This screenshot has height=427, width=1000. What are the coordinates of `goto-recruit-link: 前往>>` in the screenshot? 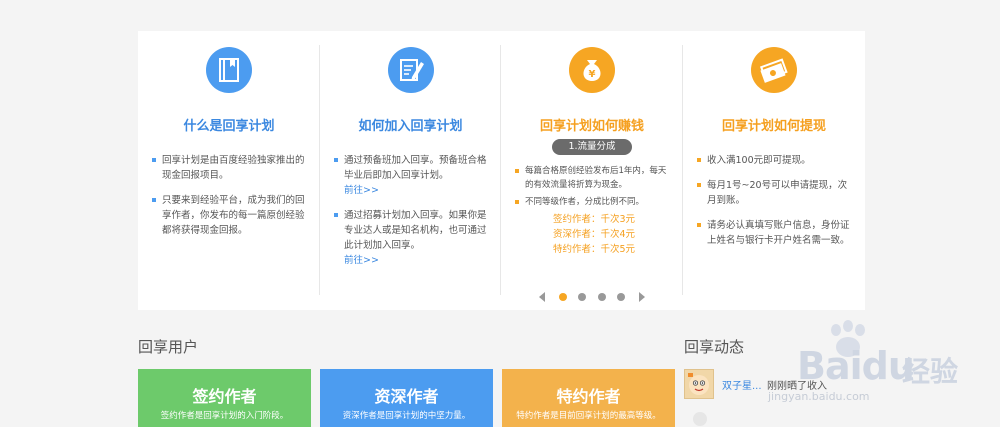 It's located at (417, 260).